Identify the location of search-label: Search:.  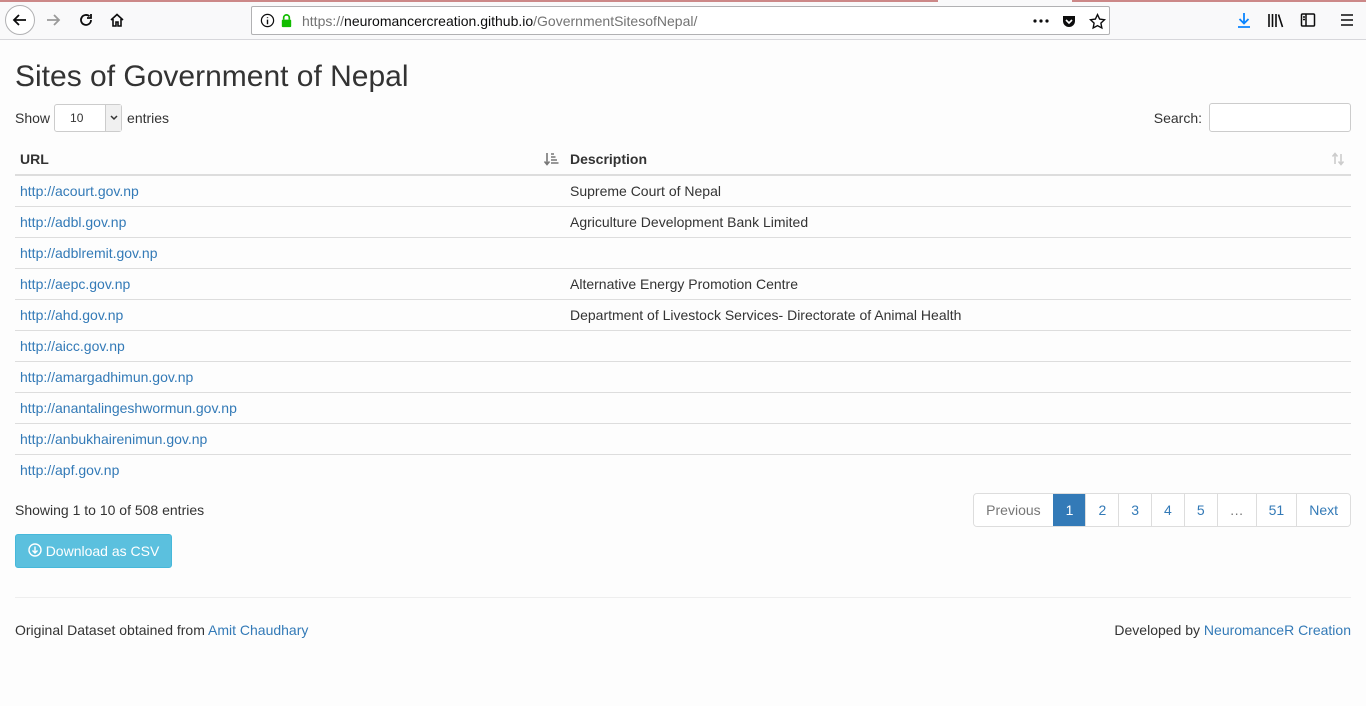
(1177, 117).